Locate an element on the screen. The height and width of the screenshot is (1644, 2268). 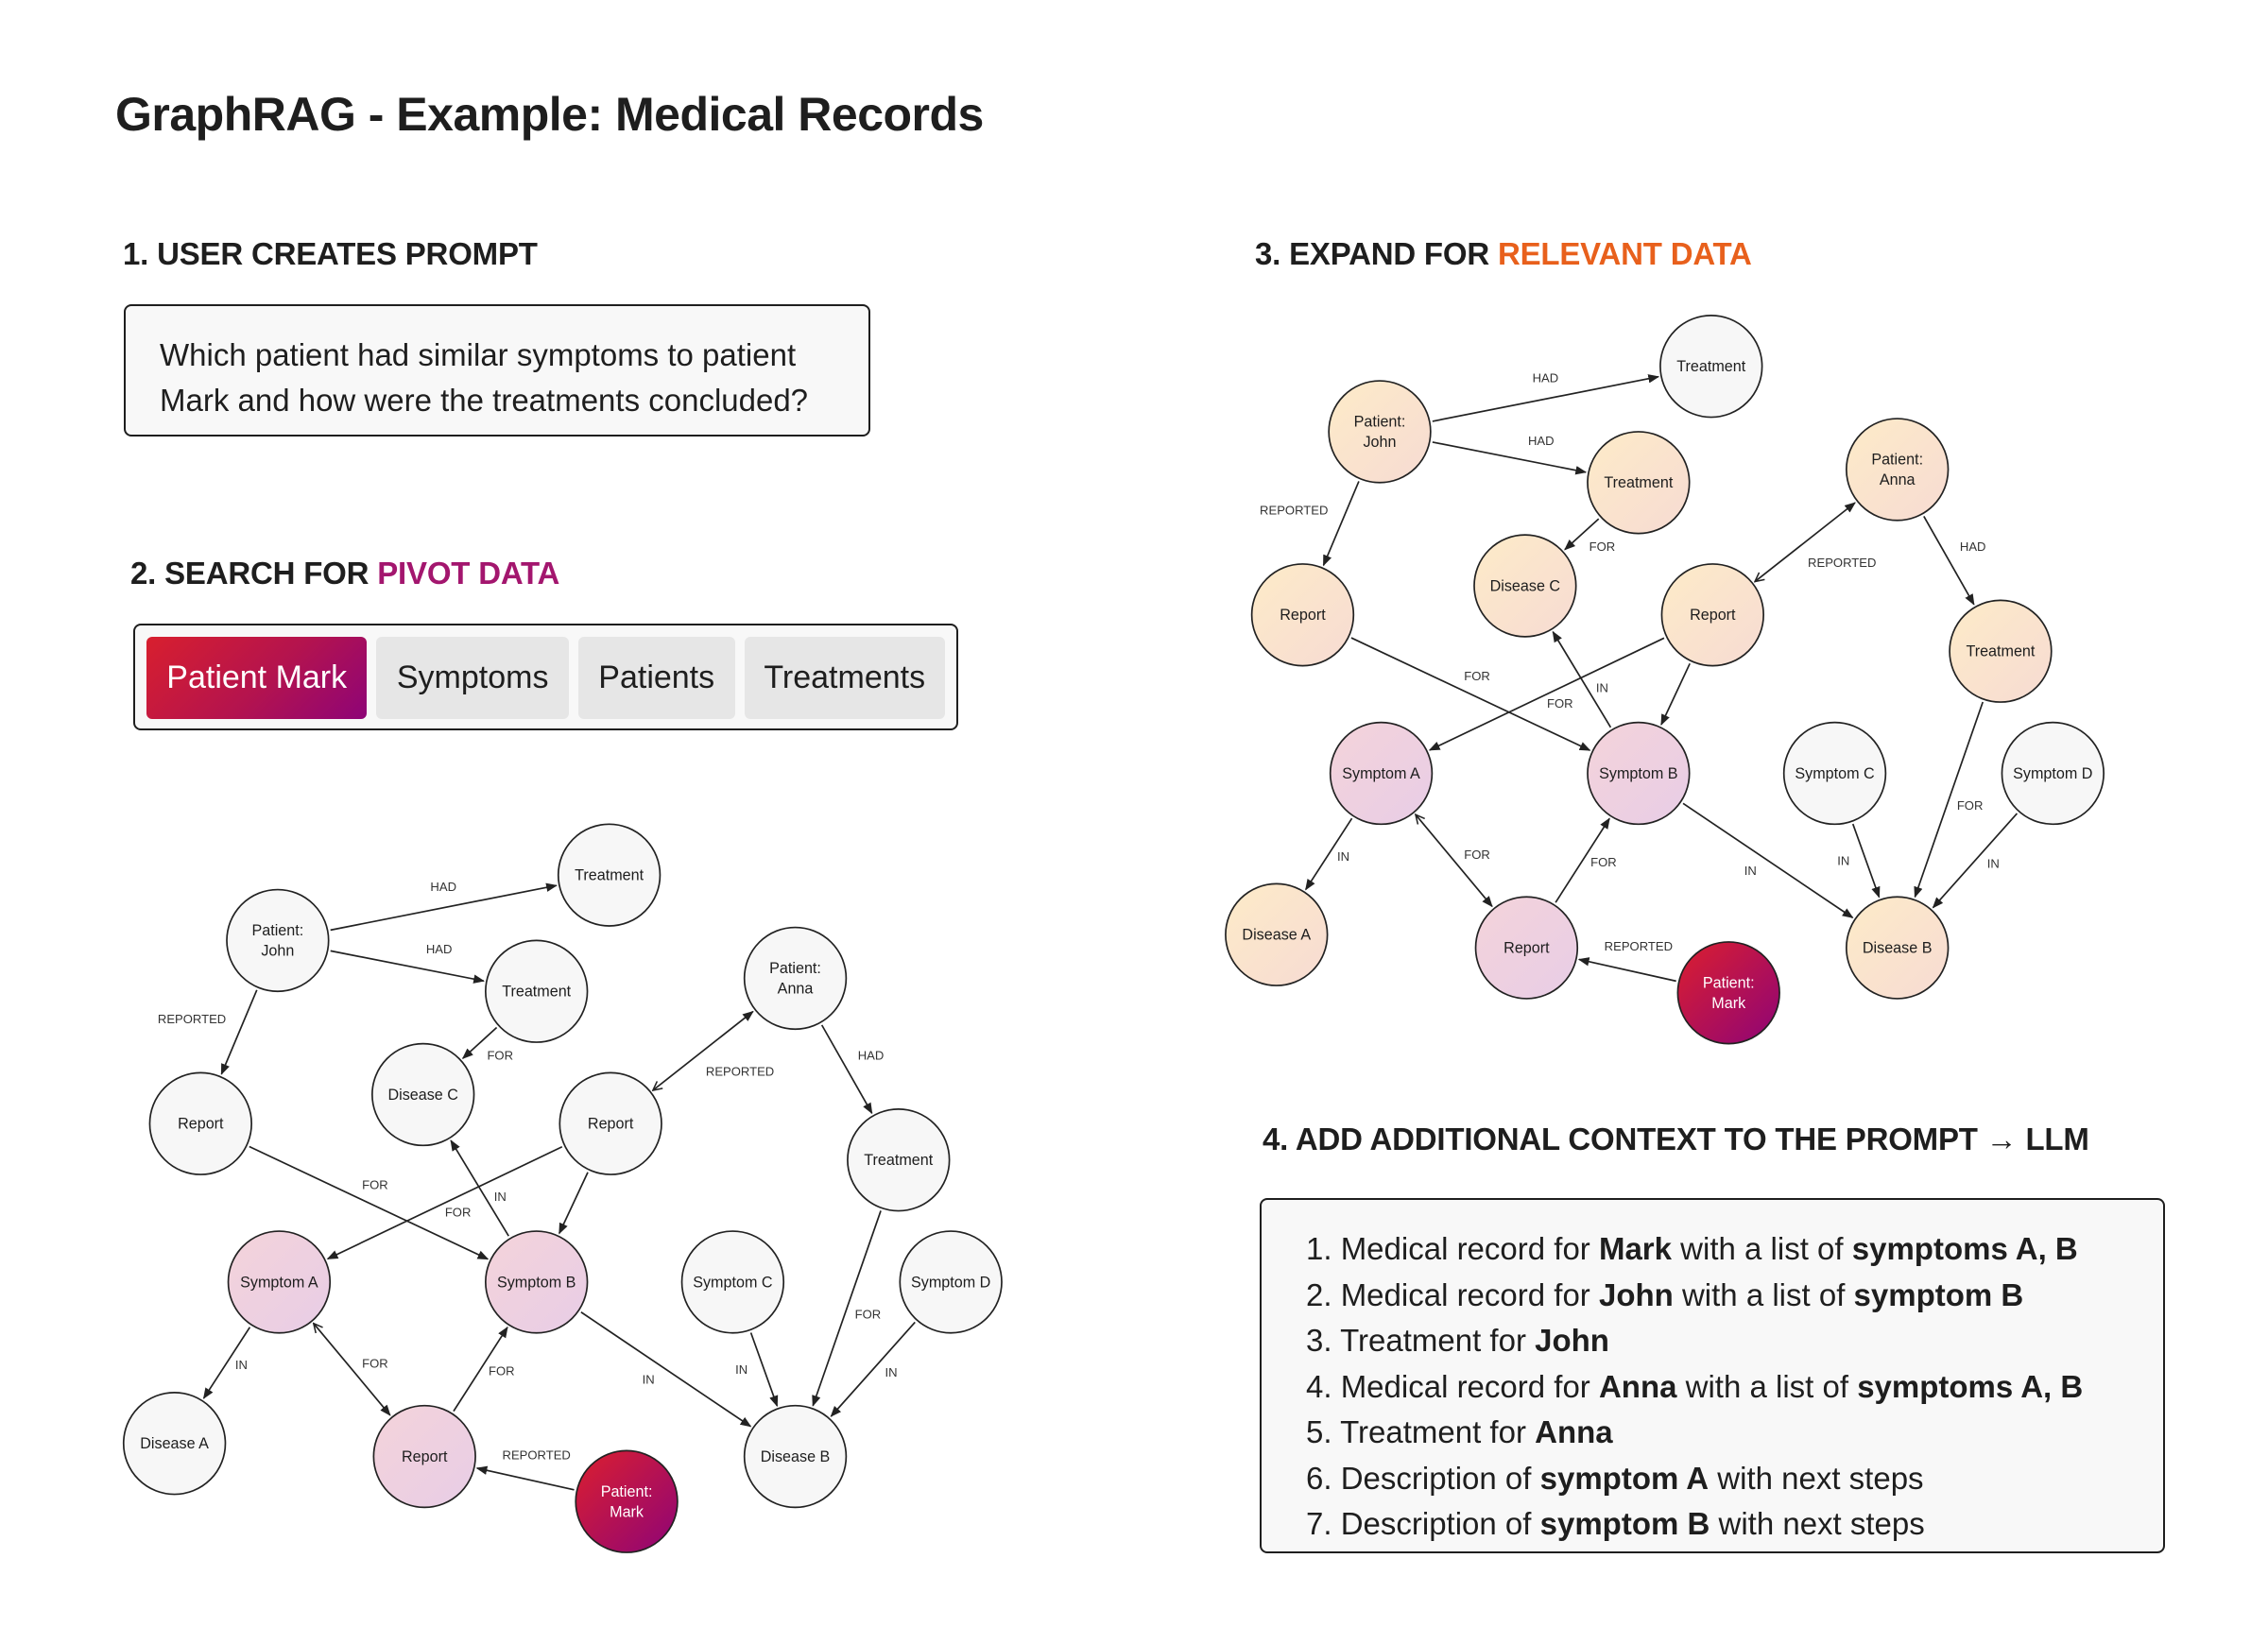
edge-report2-symB is located at coordinates (573, 1203).